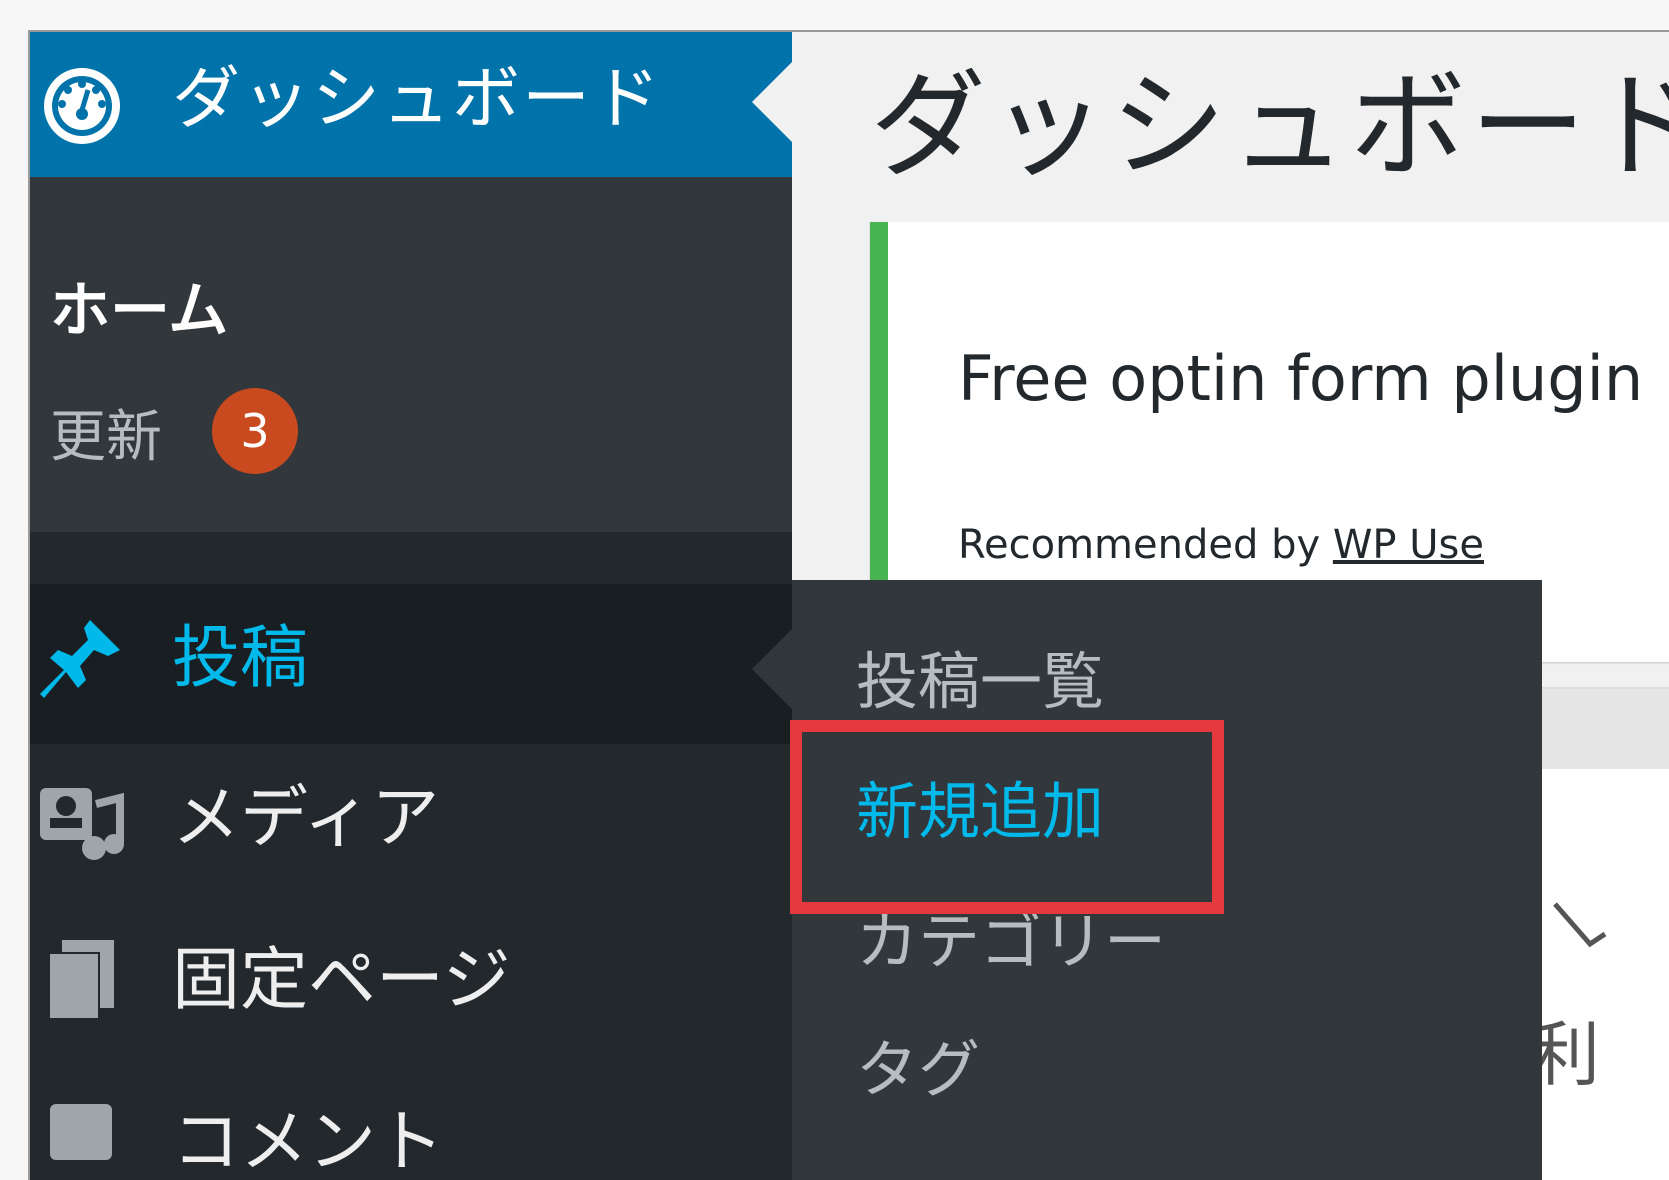 The image size is (1669, 1180). Describe the element at coordinates (1145, 545) in the screenshot. I see `notice-sub-prefix: Recommended by` at that location.